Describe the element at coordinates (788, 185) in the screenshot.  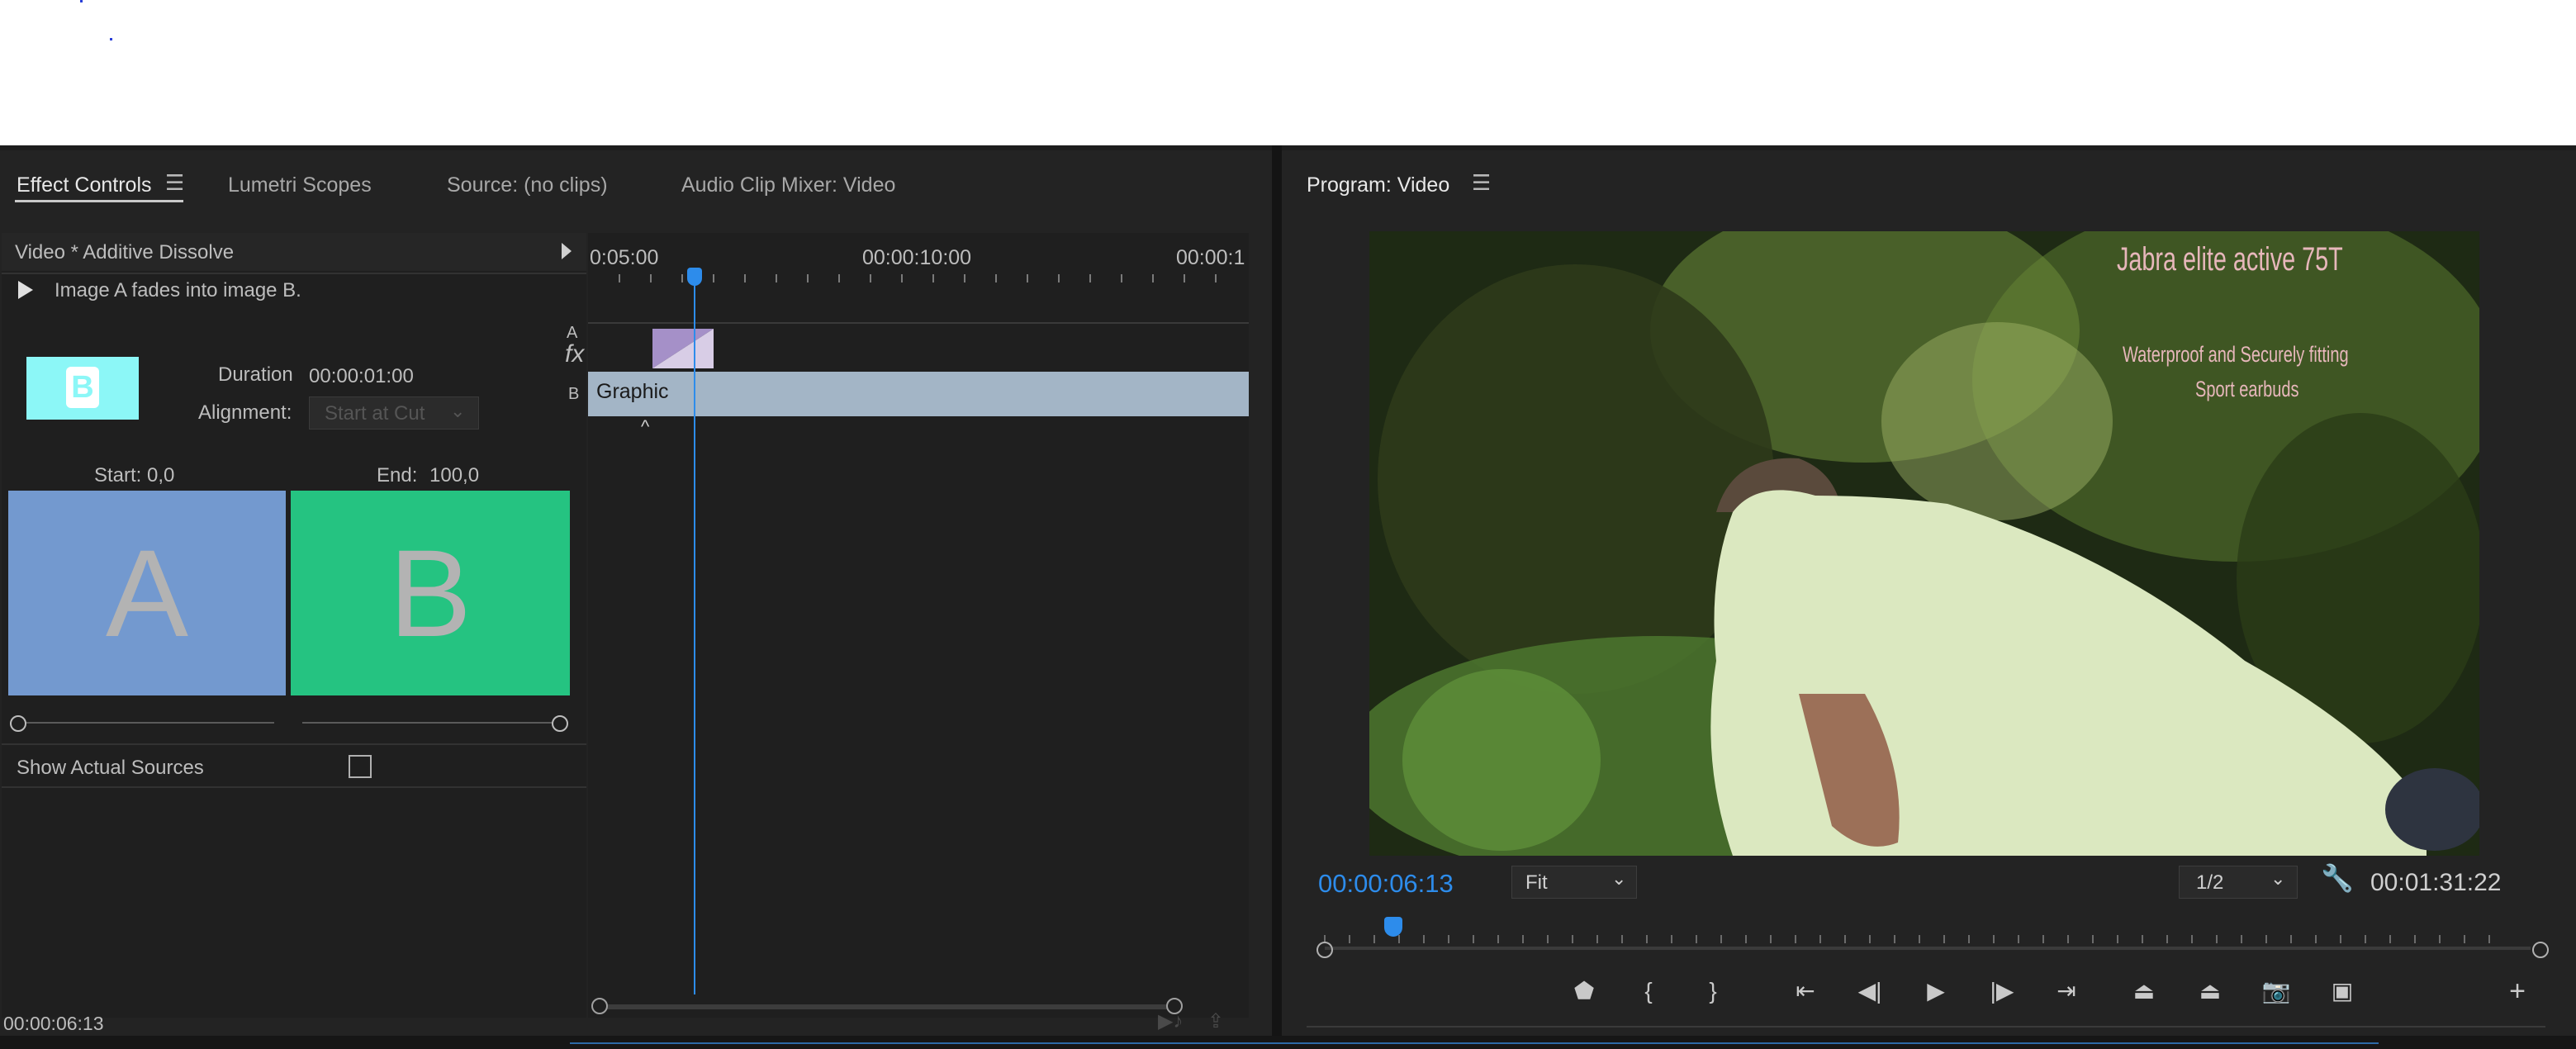
I see `tab-audio-clip-mixer: Audio Clip Mixer: Video` at that location.